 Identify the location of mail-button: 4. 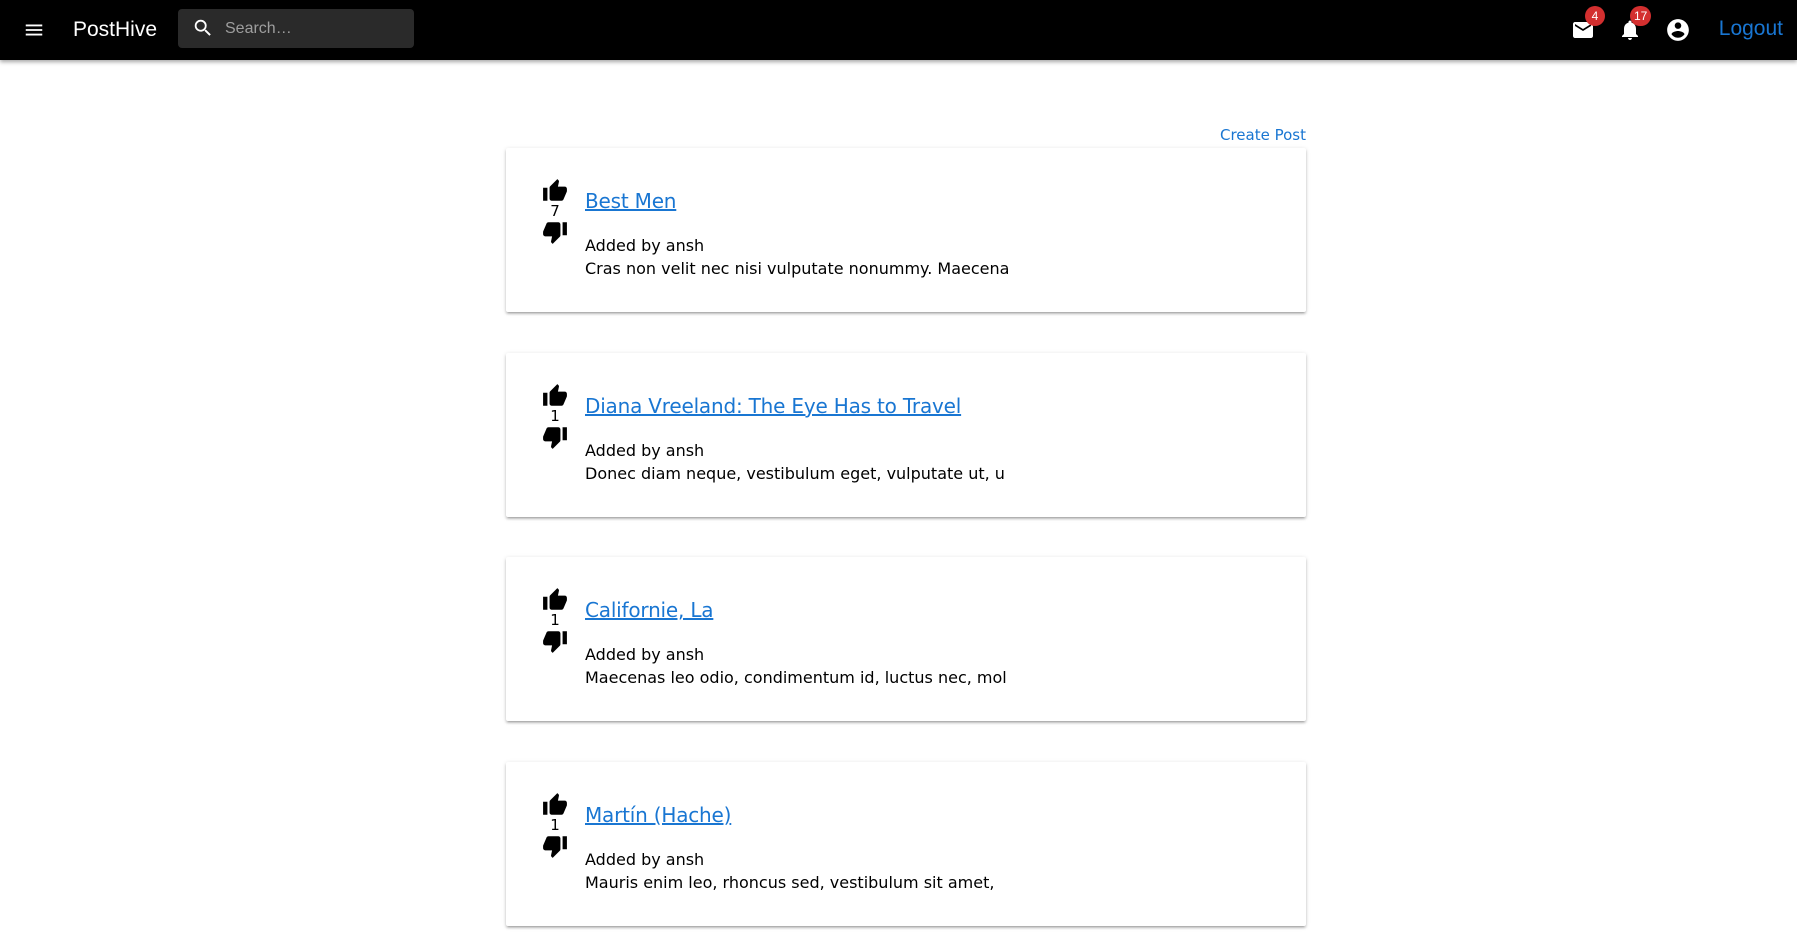
(1585, 27).